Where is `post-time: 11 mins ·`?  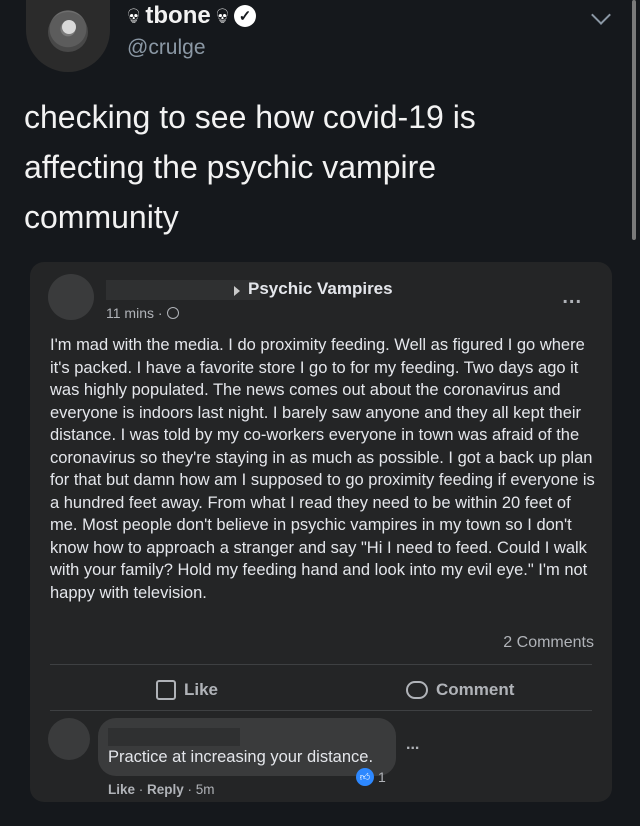 post-time: 11 mins · is located at coordinates (134, 313).